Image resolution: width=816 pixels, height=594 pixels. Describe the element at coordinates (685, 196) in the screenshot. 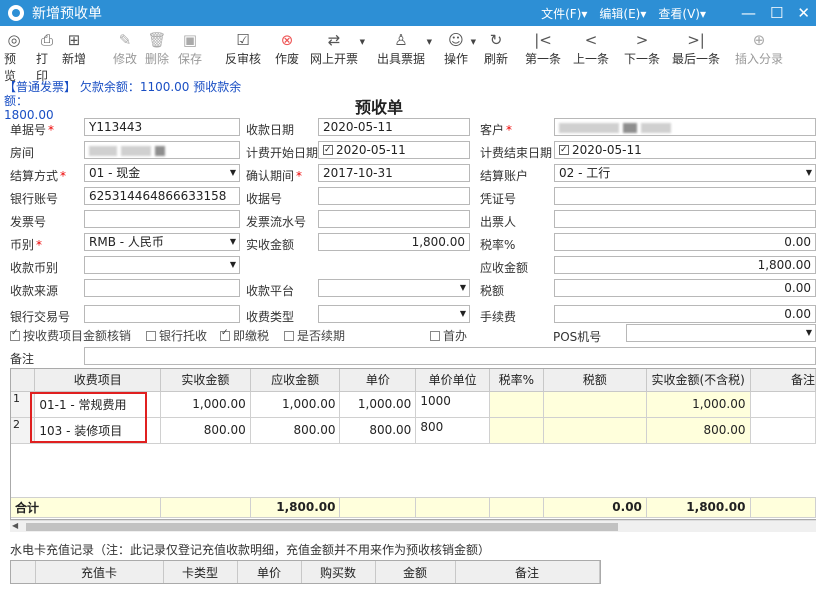

I see `voucher-no-field` at that location.